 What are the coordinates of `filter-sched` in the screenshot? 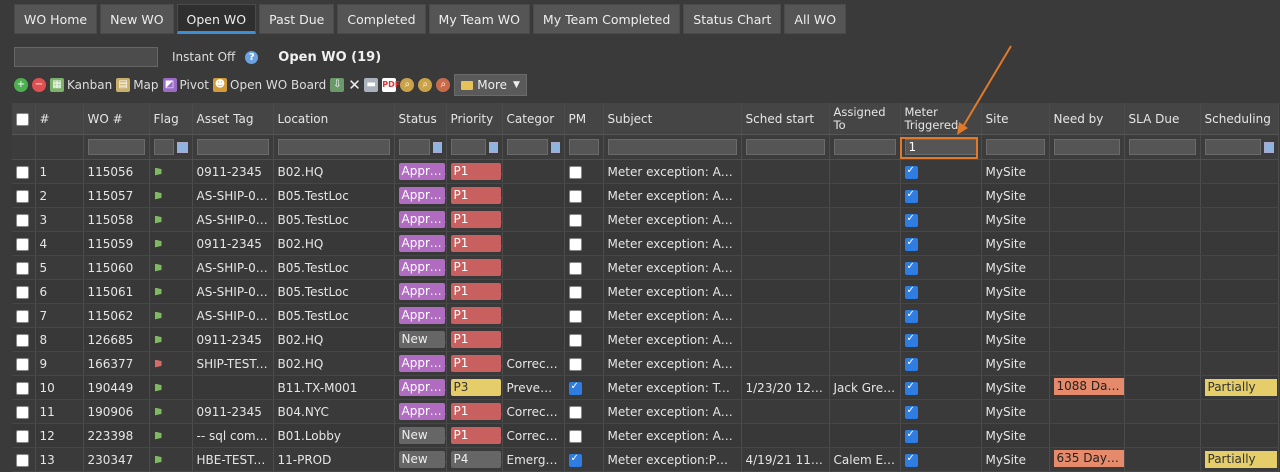 It's located at (785, 147).